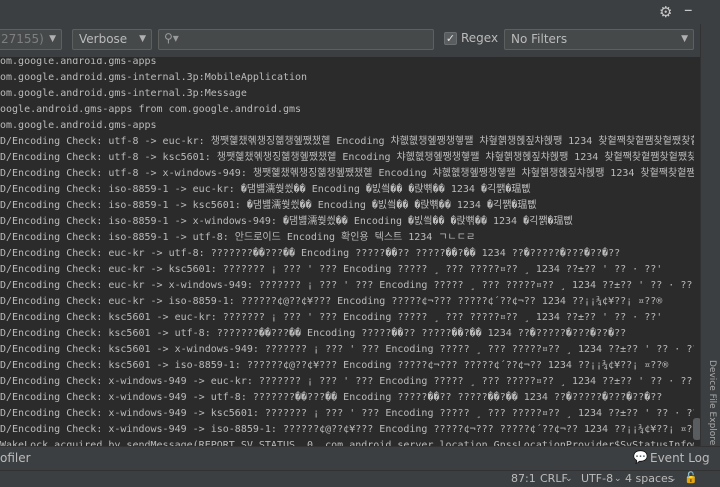 The height and width of the screenshot is (487, 720). What do you see at coordinates (296, 39) in the screenshot?
I see `search-input: ⚲▾` at bounding box center [296, 39].